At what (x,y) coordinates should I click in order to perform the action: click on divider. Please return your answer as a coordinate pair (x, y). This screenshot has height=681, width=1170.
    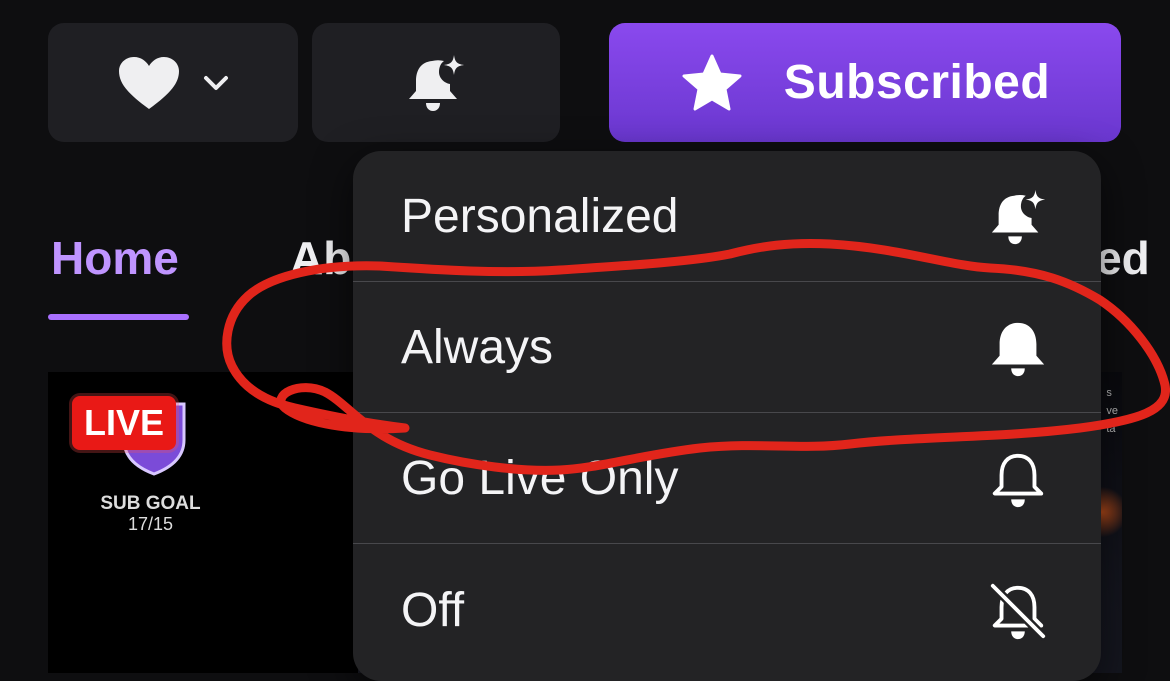
    Looking at the image, I should click on (727, 543).